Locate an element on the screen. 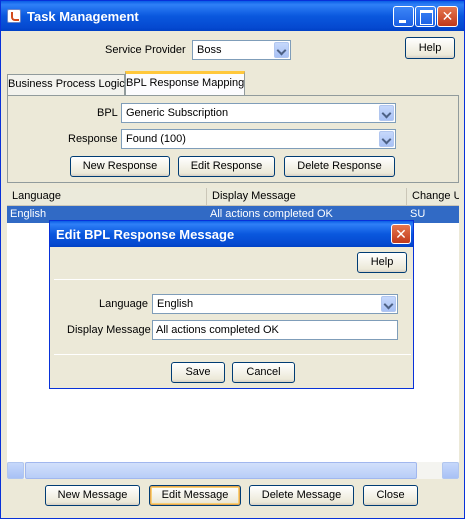 This screenshot has width=465, height=519. language-value: English is located at coordinates (175, 304).